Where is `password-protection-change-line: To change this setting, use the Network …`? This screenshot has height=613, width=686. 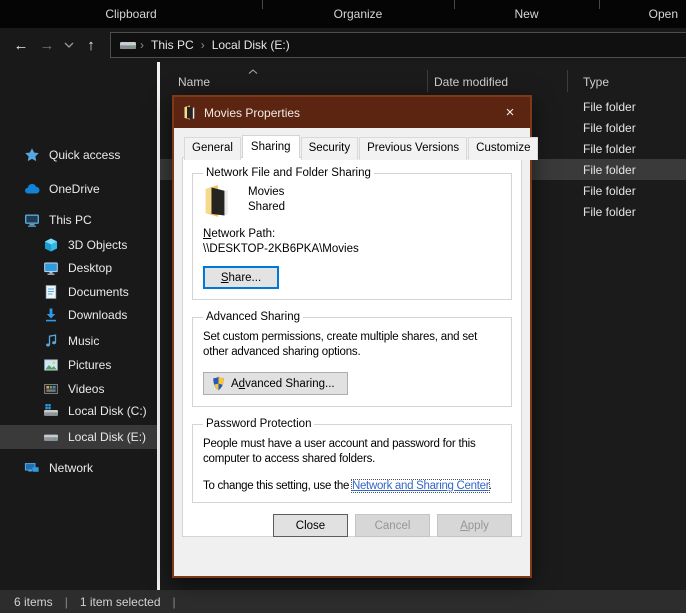
password-protection-change-line: To change this setting, use the Network … is located at coordinates (347, 486).